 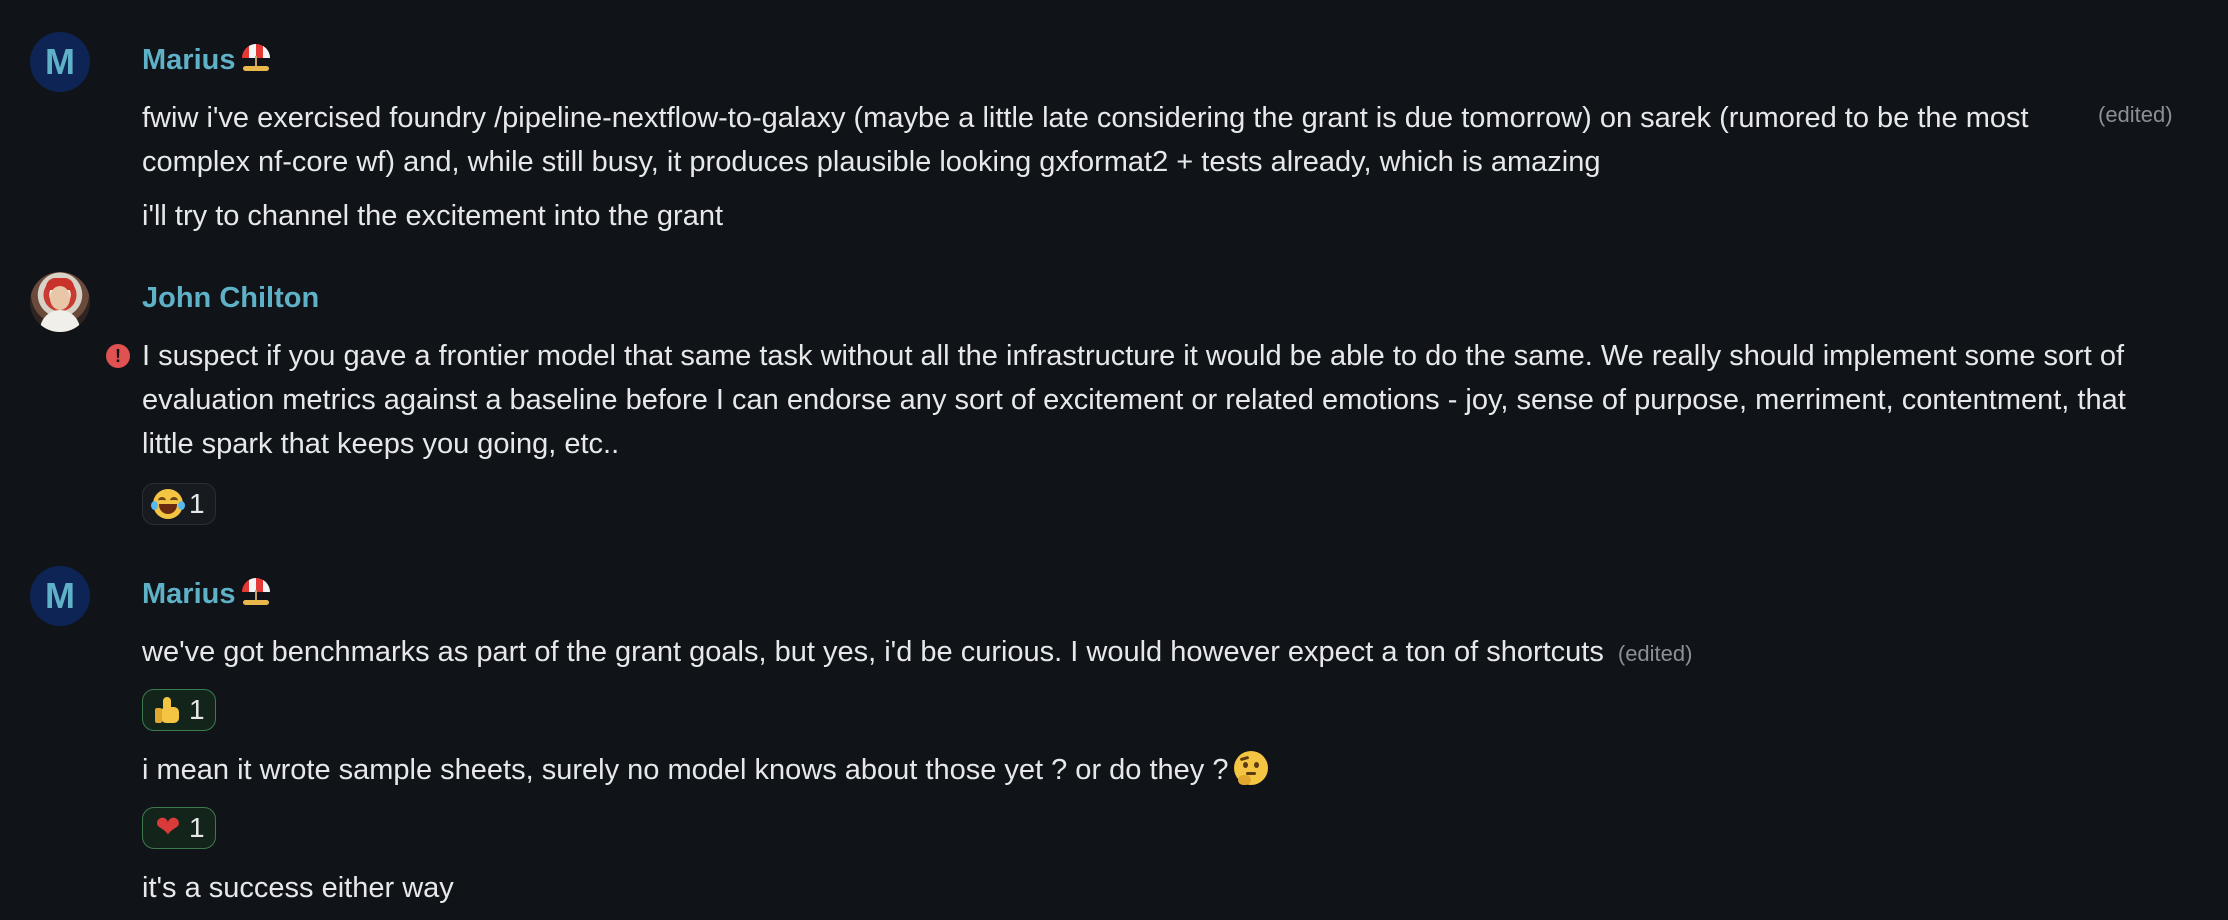 I want to click on reaction-thumbs-up: 1, so click(x=179, y=710).